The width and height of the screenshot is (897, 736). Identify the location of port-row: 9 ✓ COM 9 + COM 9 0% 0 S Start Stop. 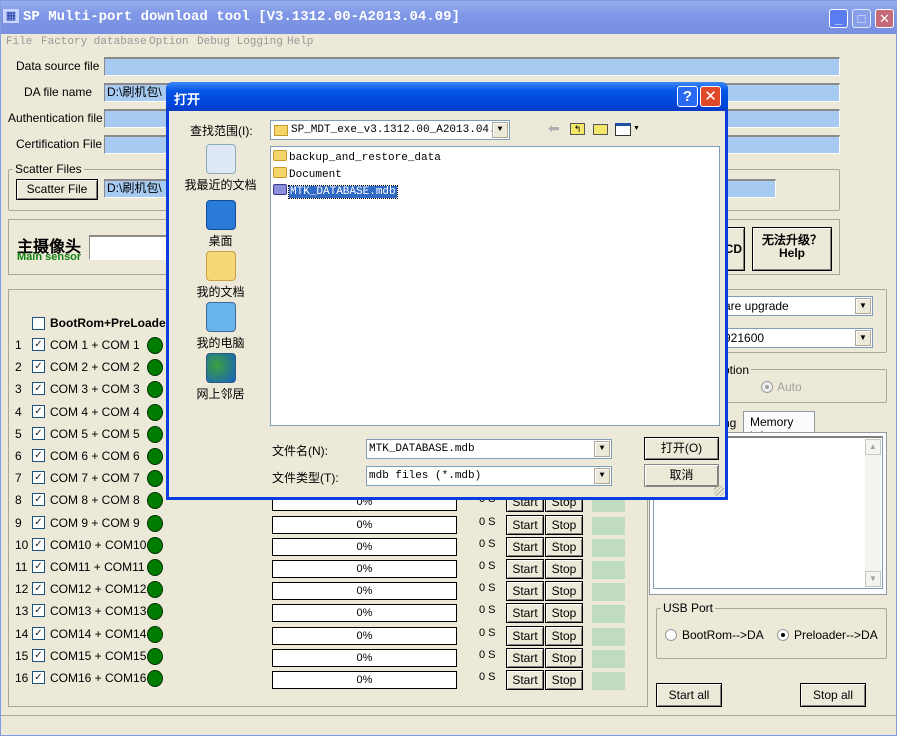
(321, 525).